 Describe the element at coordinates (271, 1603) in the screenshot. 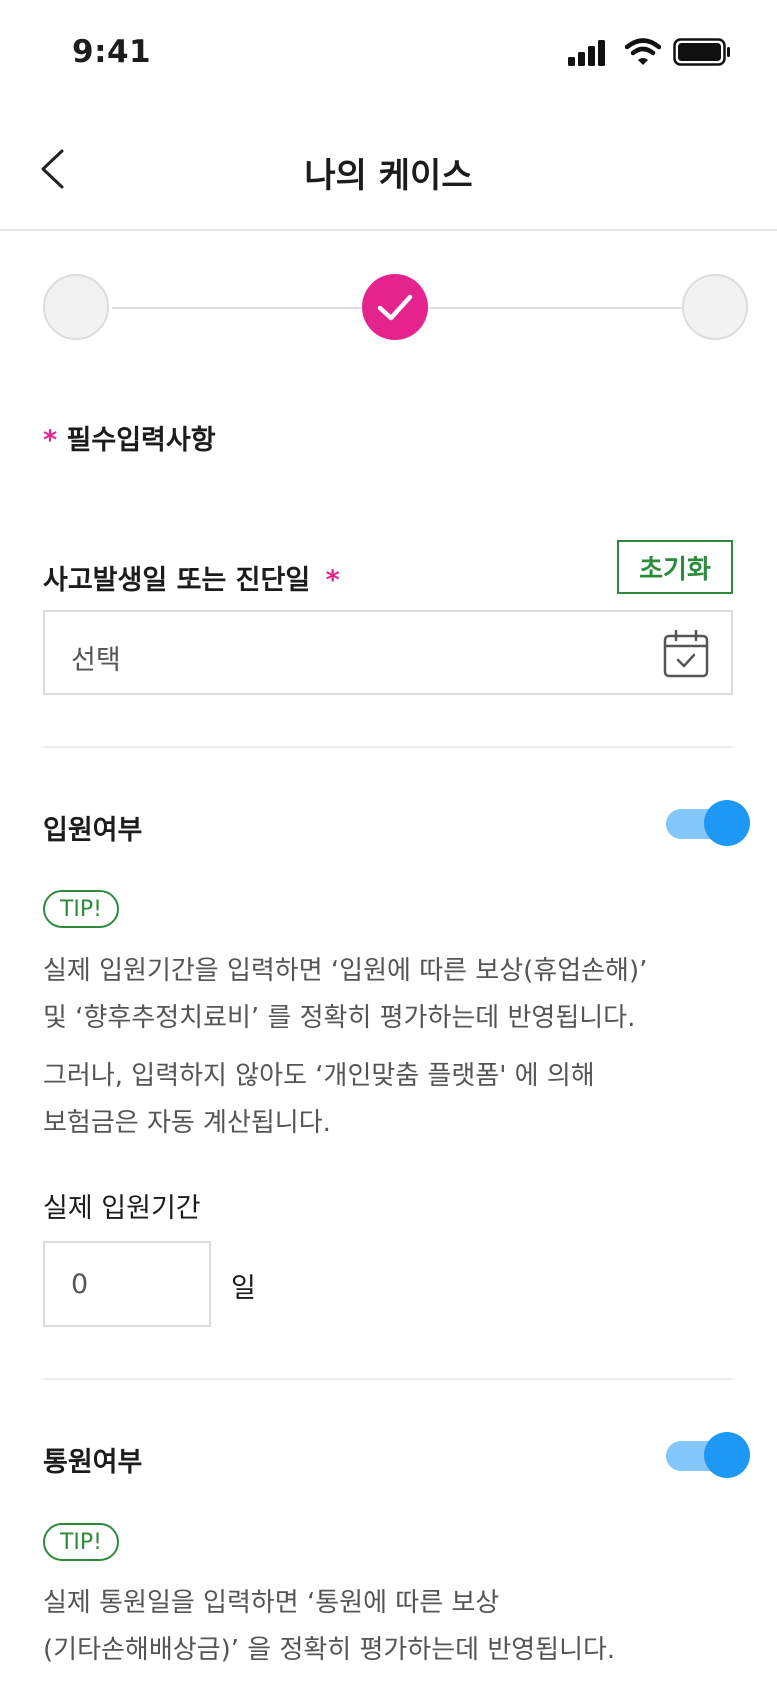

I see `tip-line: 실제 통원일을 입력하면 ‘통원에 따른 보상` at that location.